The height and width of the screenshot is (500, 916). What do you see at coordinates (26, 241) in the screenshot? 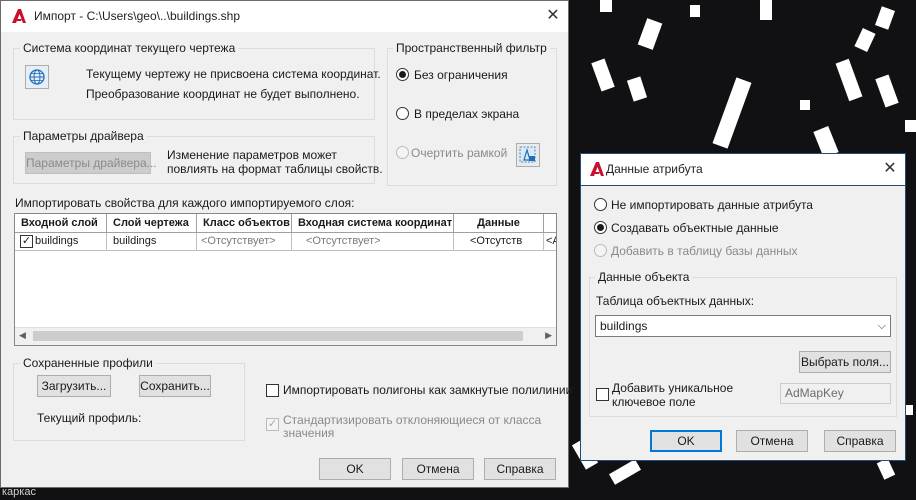
I see `layer-checkbox: ✓` at bounding box center [26, 241].